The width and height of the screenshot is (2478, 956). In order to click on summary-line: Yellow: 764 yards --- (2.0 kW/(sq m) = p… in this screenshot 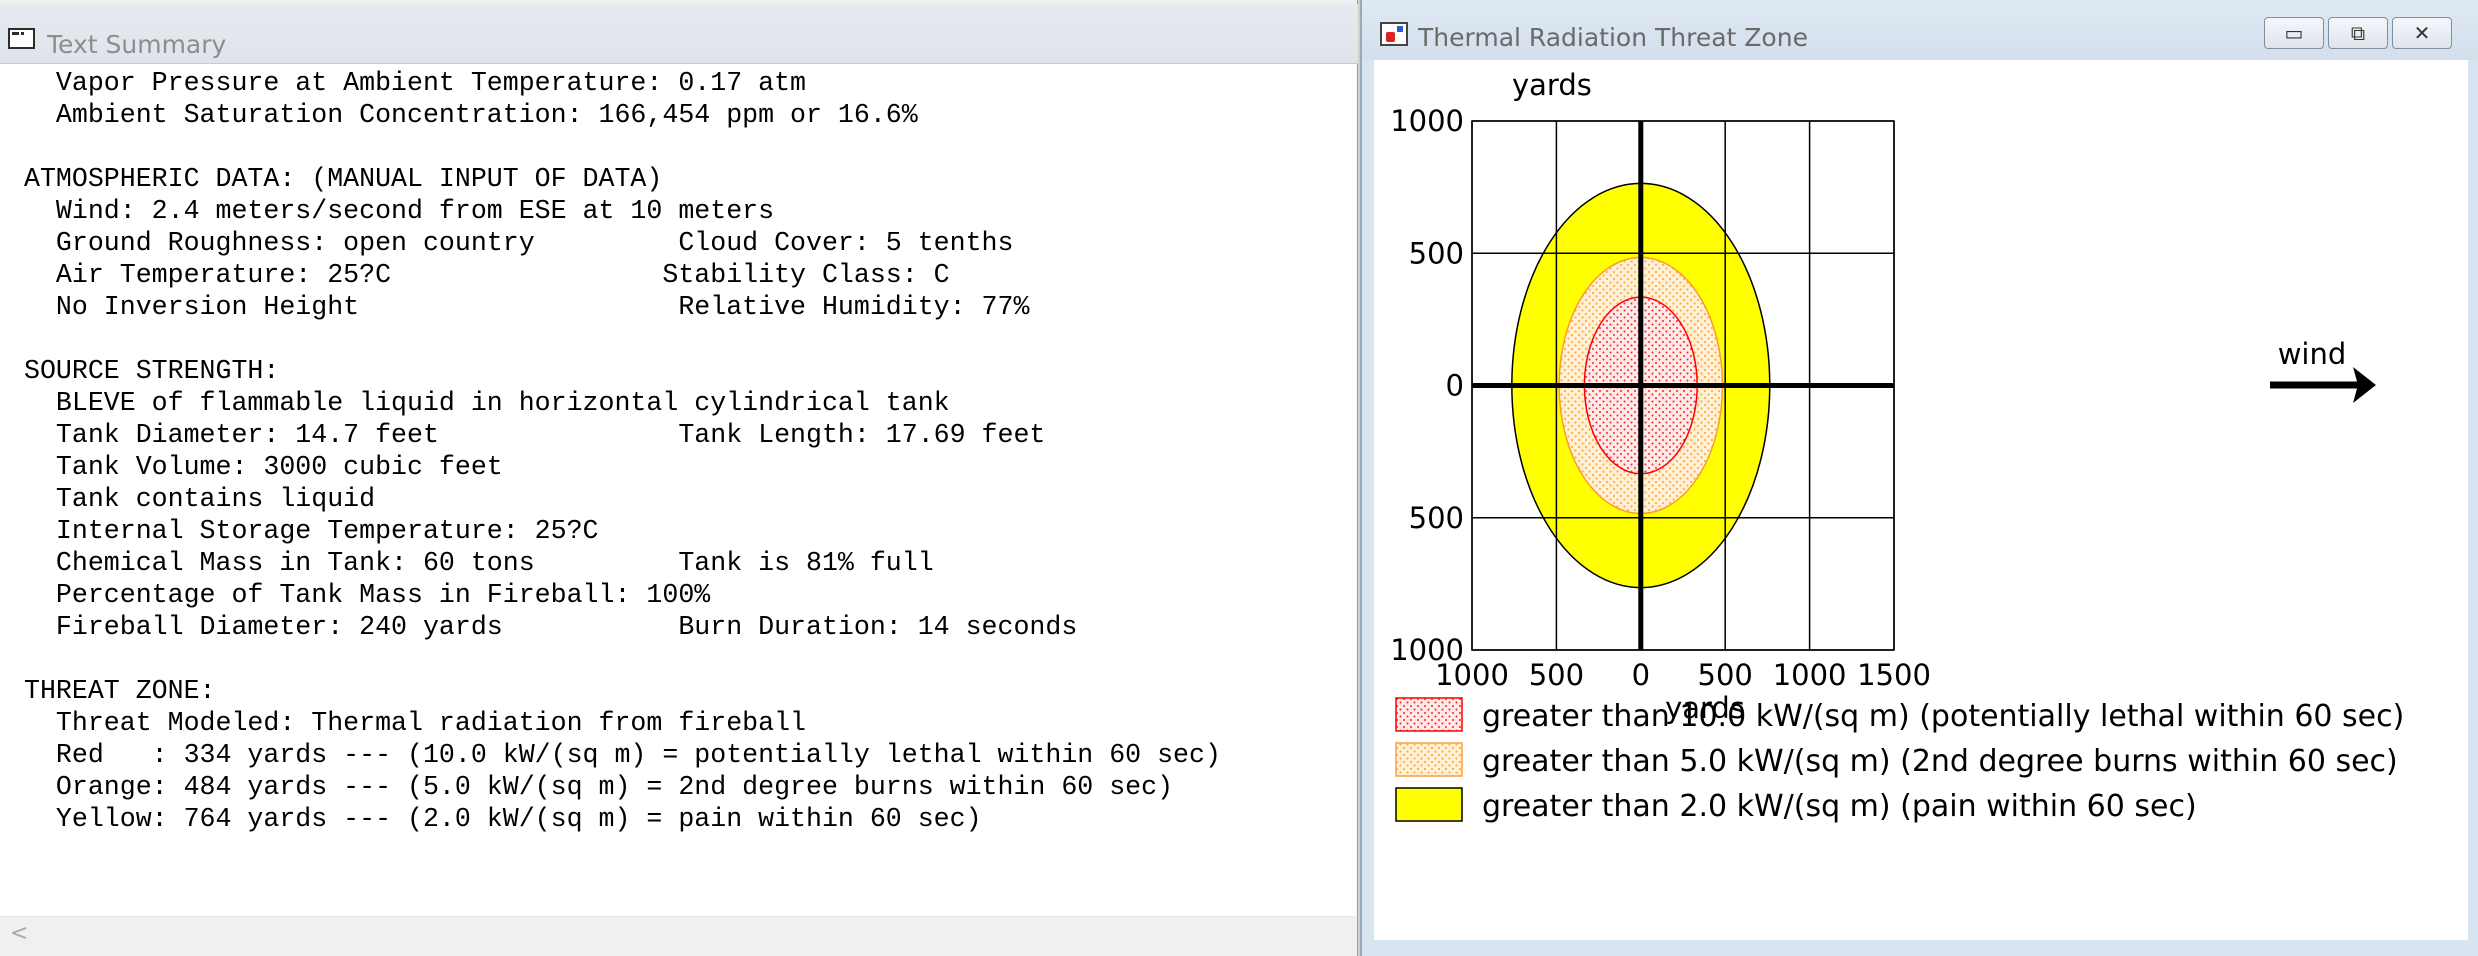, I will do `click(503, 819)`.